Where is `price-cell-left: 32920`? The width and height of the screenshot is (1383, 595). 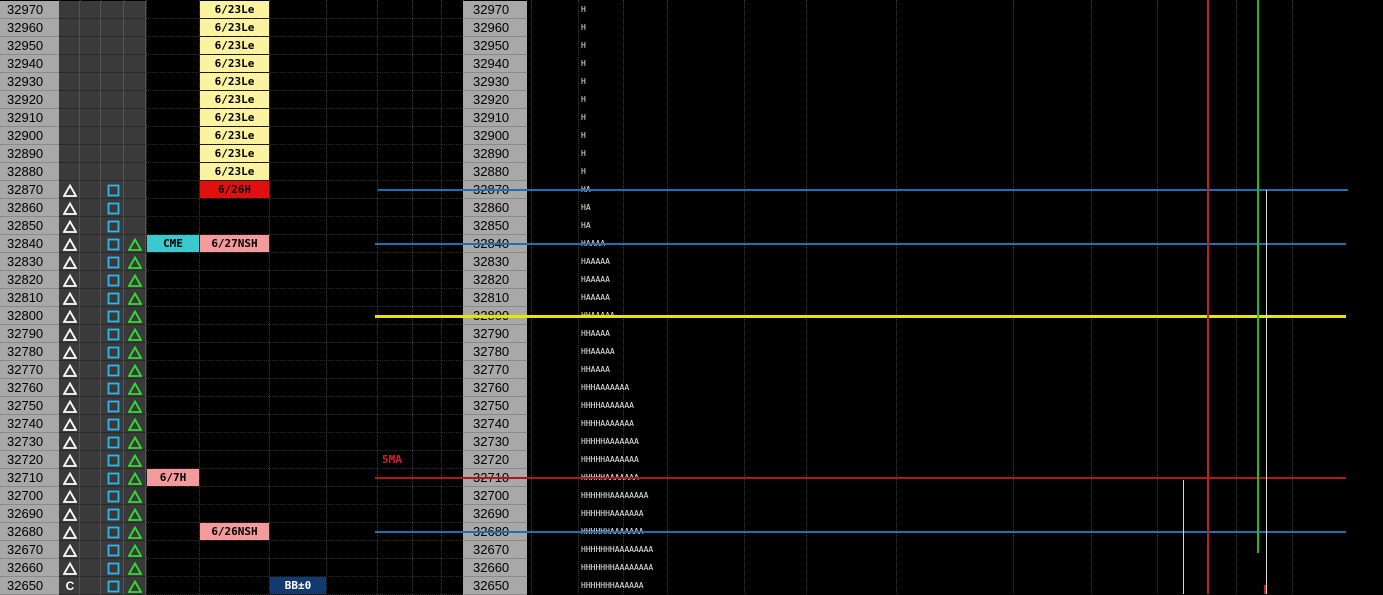 price-cell-left: 32920 is located at coordinates (29, 100).